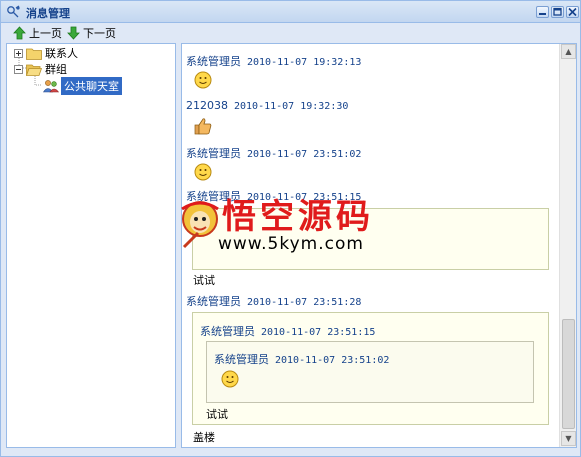 Image resolution: width=581 pixels, height=457 pixels. Describe the element at coordinates (568, 438) in the screenshot. I see `scroll-down-button: ▼` at that location.